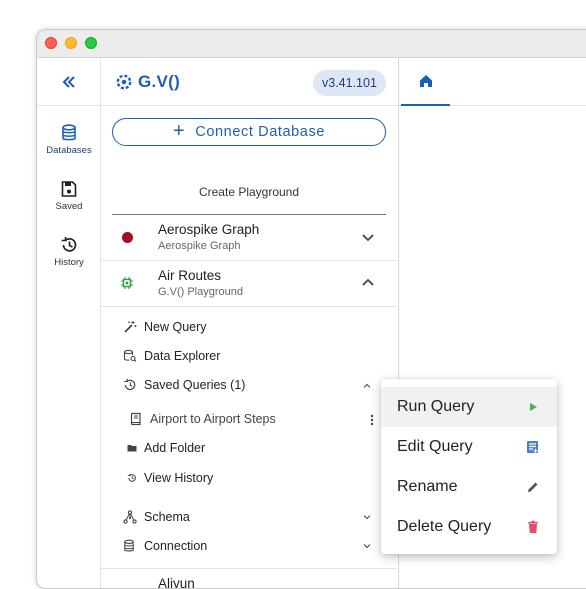  What do you see at coordinates (69, 189) in the screenshot?
I see `floppy-disk-icon` at bounding box center [69, 189].